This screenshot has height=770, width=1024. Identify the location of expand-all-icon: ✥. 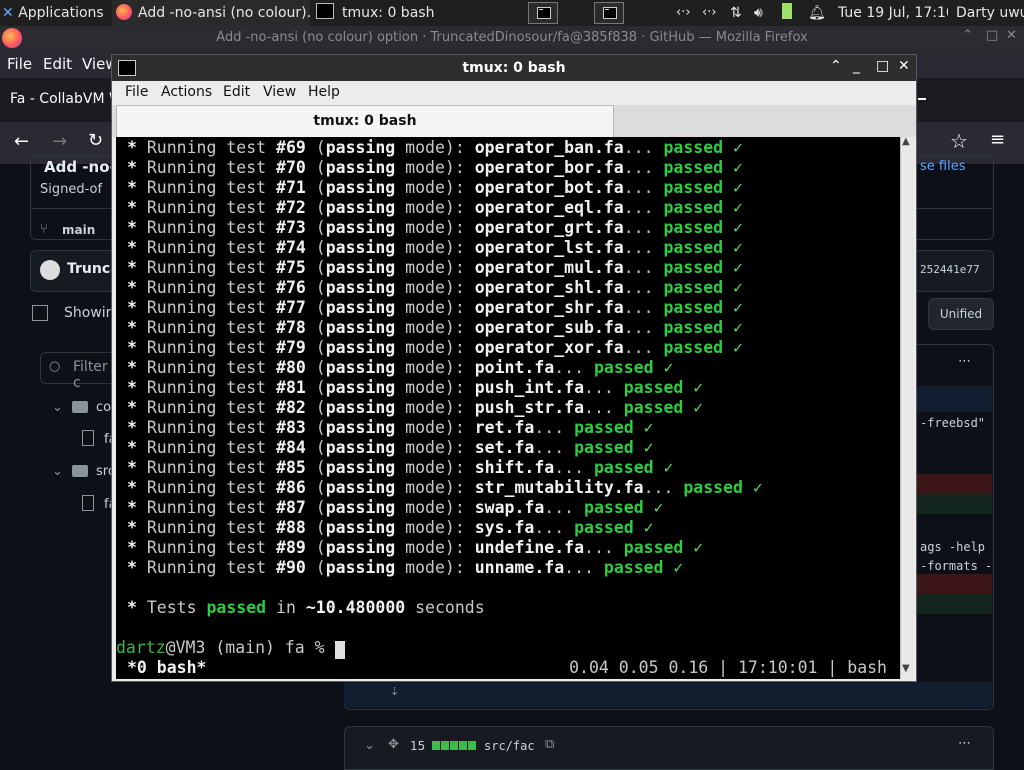
(393, 744).